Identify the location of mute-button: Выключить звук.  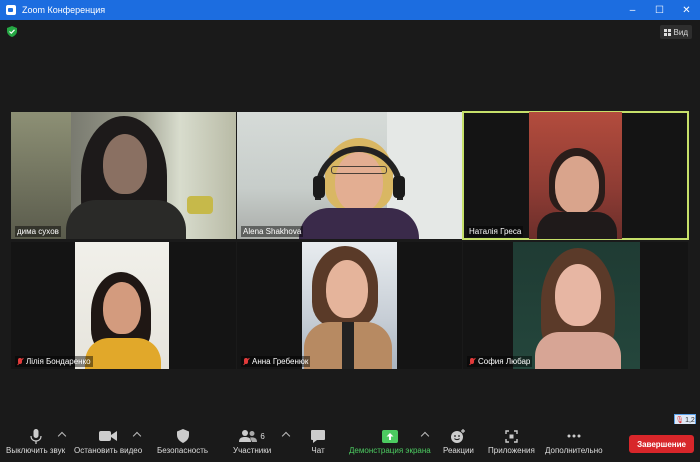
(35, 441).